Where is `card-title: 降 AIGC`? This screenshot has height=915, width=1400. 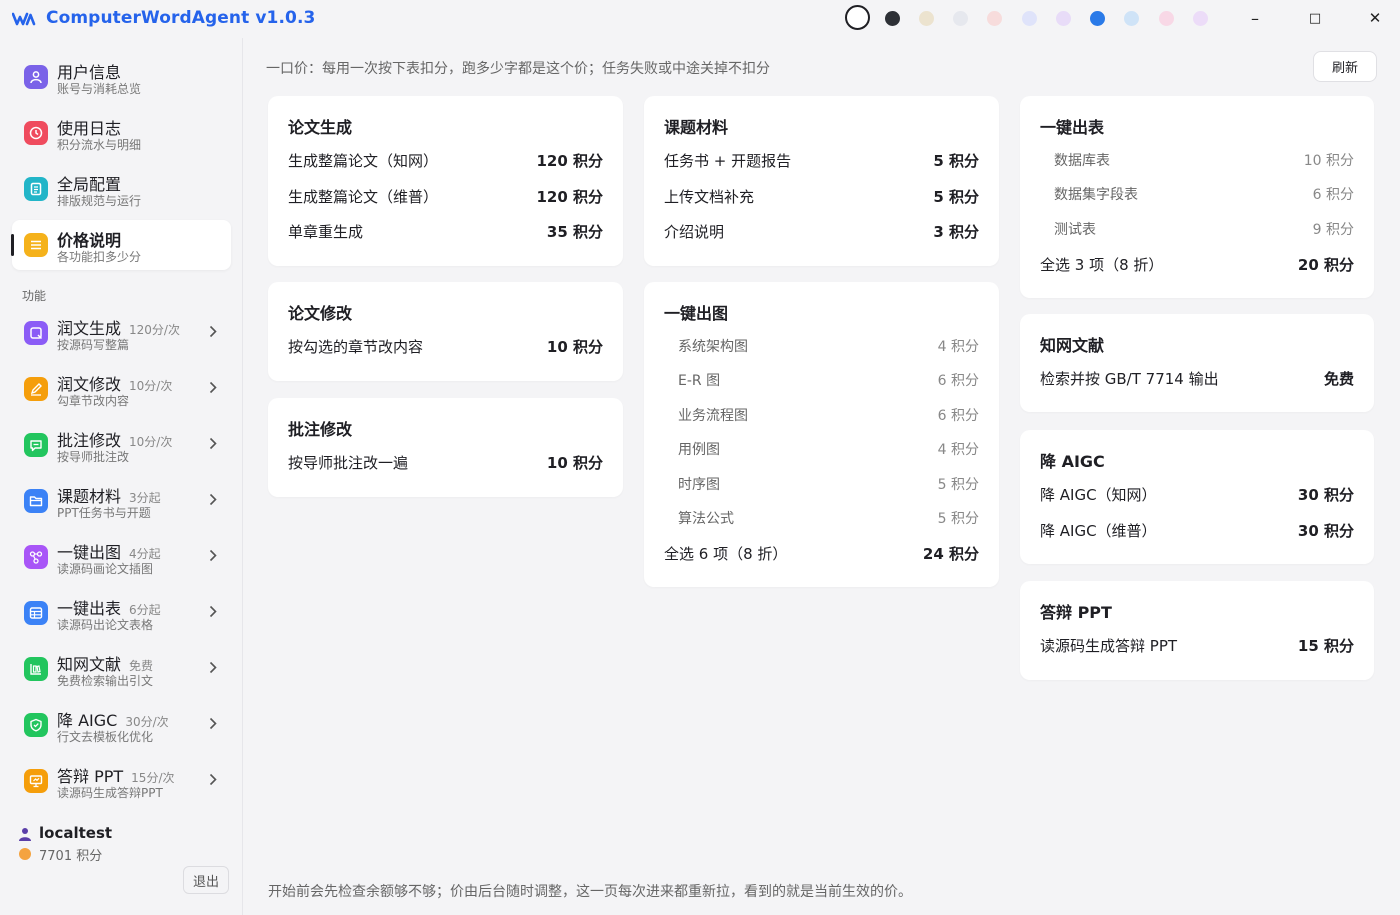 card-title: 降 AIGC is located at coordinates (1072, 461).